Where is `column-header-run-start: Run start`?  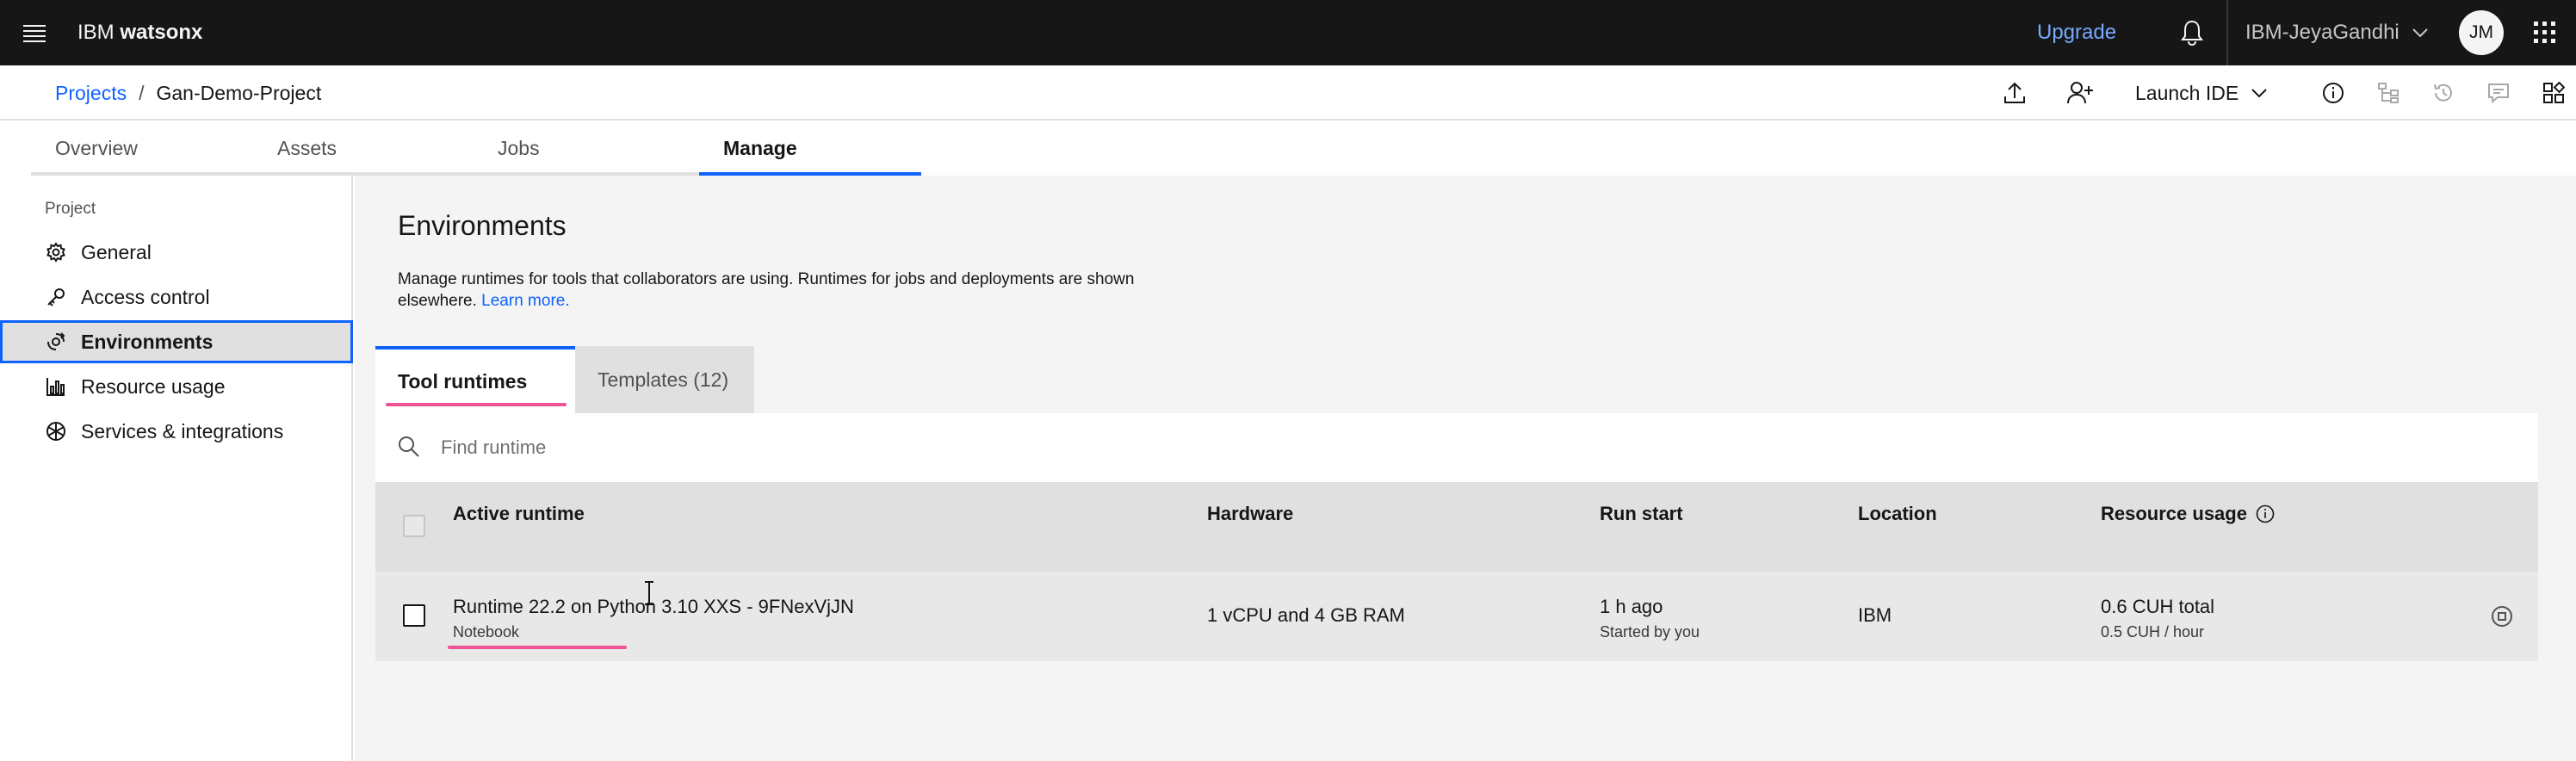 column-header-run-start: Run start is located at coordinates (1641, 514).